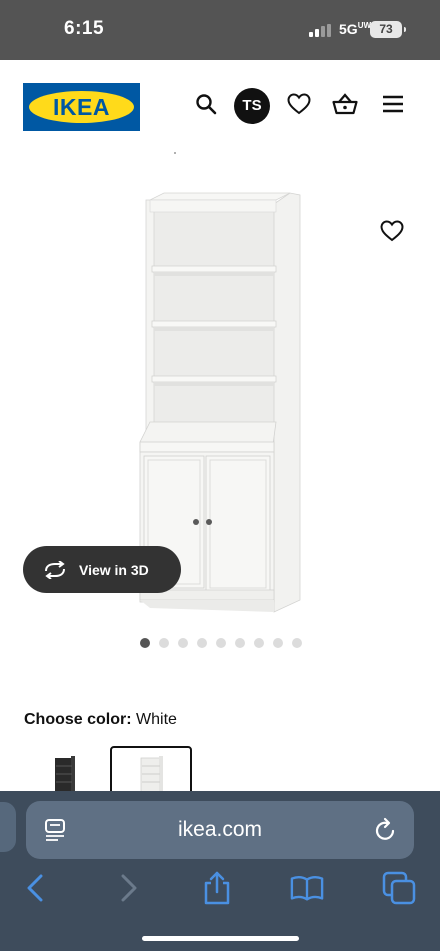  I want to click on share-icon, so click(217, 888).